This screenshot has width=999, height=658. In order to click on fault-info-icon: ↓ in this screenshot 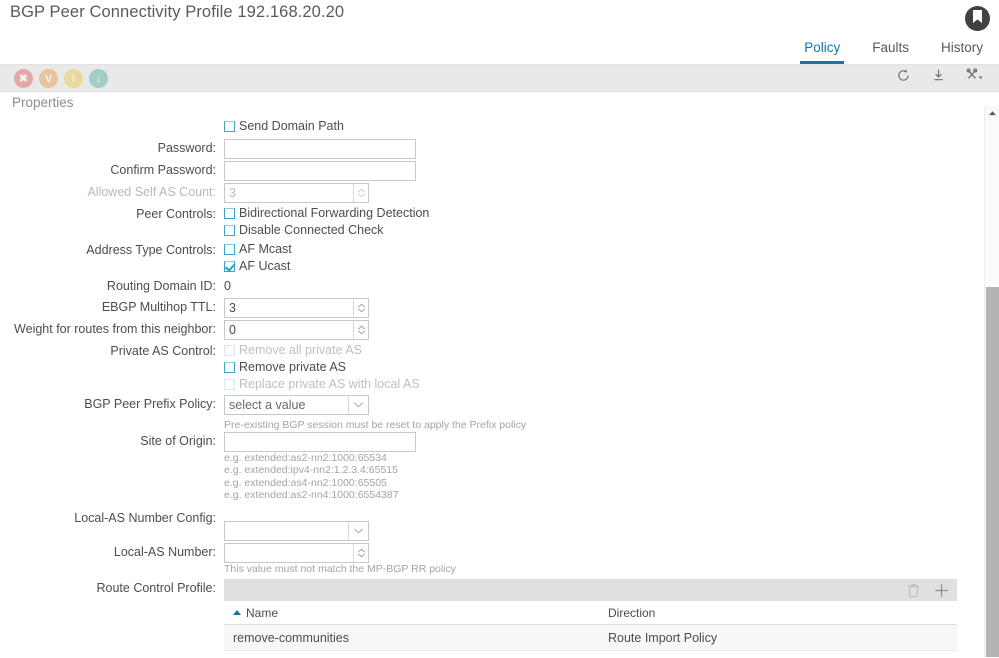, I will do `click(98, 78)`.